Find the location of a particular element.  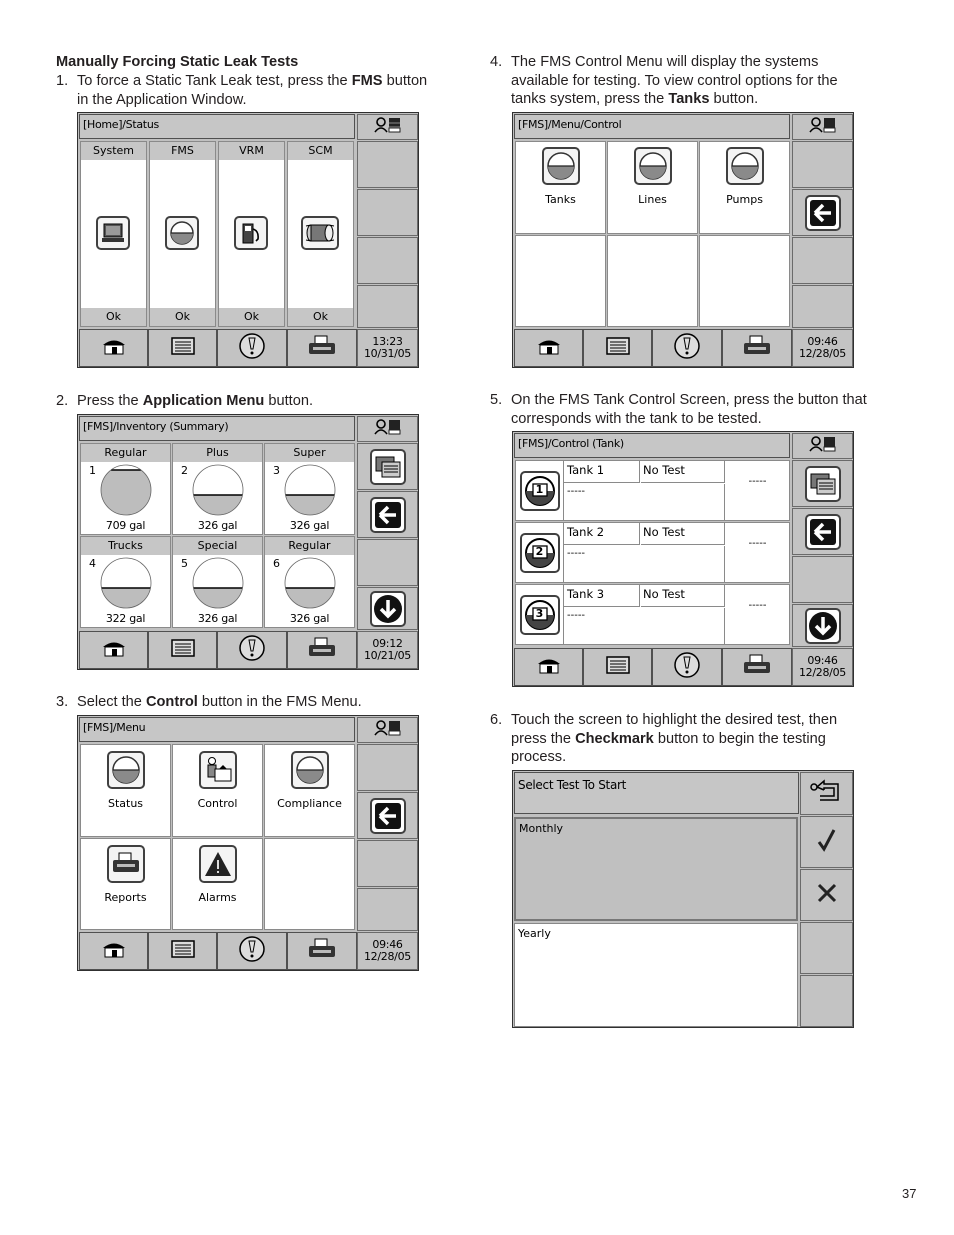

status-column-vrm: VRM Ok is located at coordinates (251, 234).